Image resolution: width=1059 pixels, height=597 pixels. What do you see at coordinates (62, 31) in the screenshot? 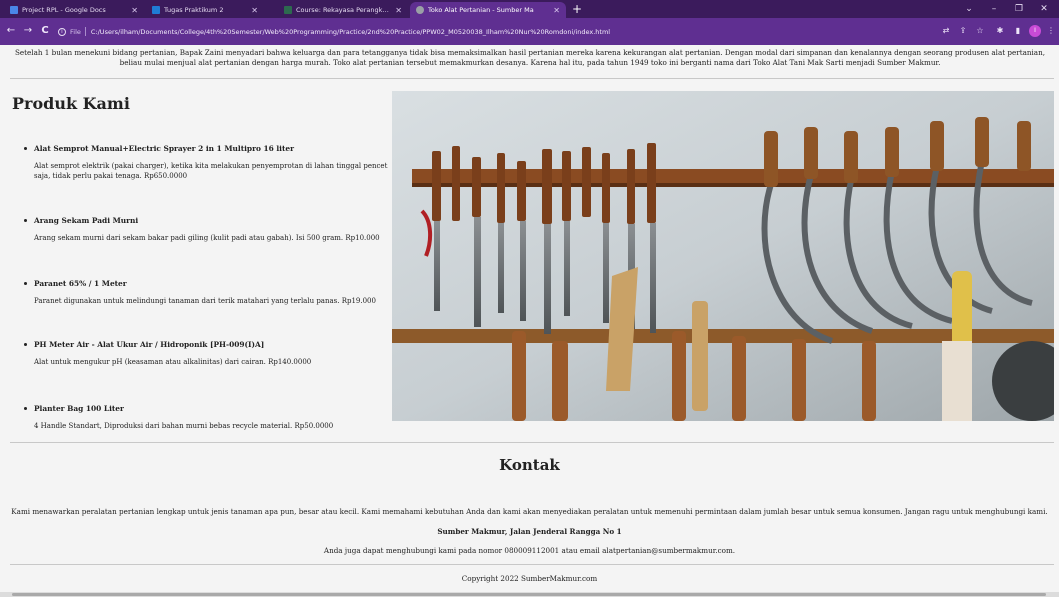
I see `info-icon: i` at bounding box center [62, 31].